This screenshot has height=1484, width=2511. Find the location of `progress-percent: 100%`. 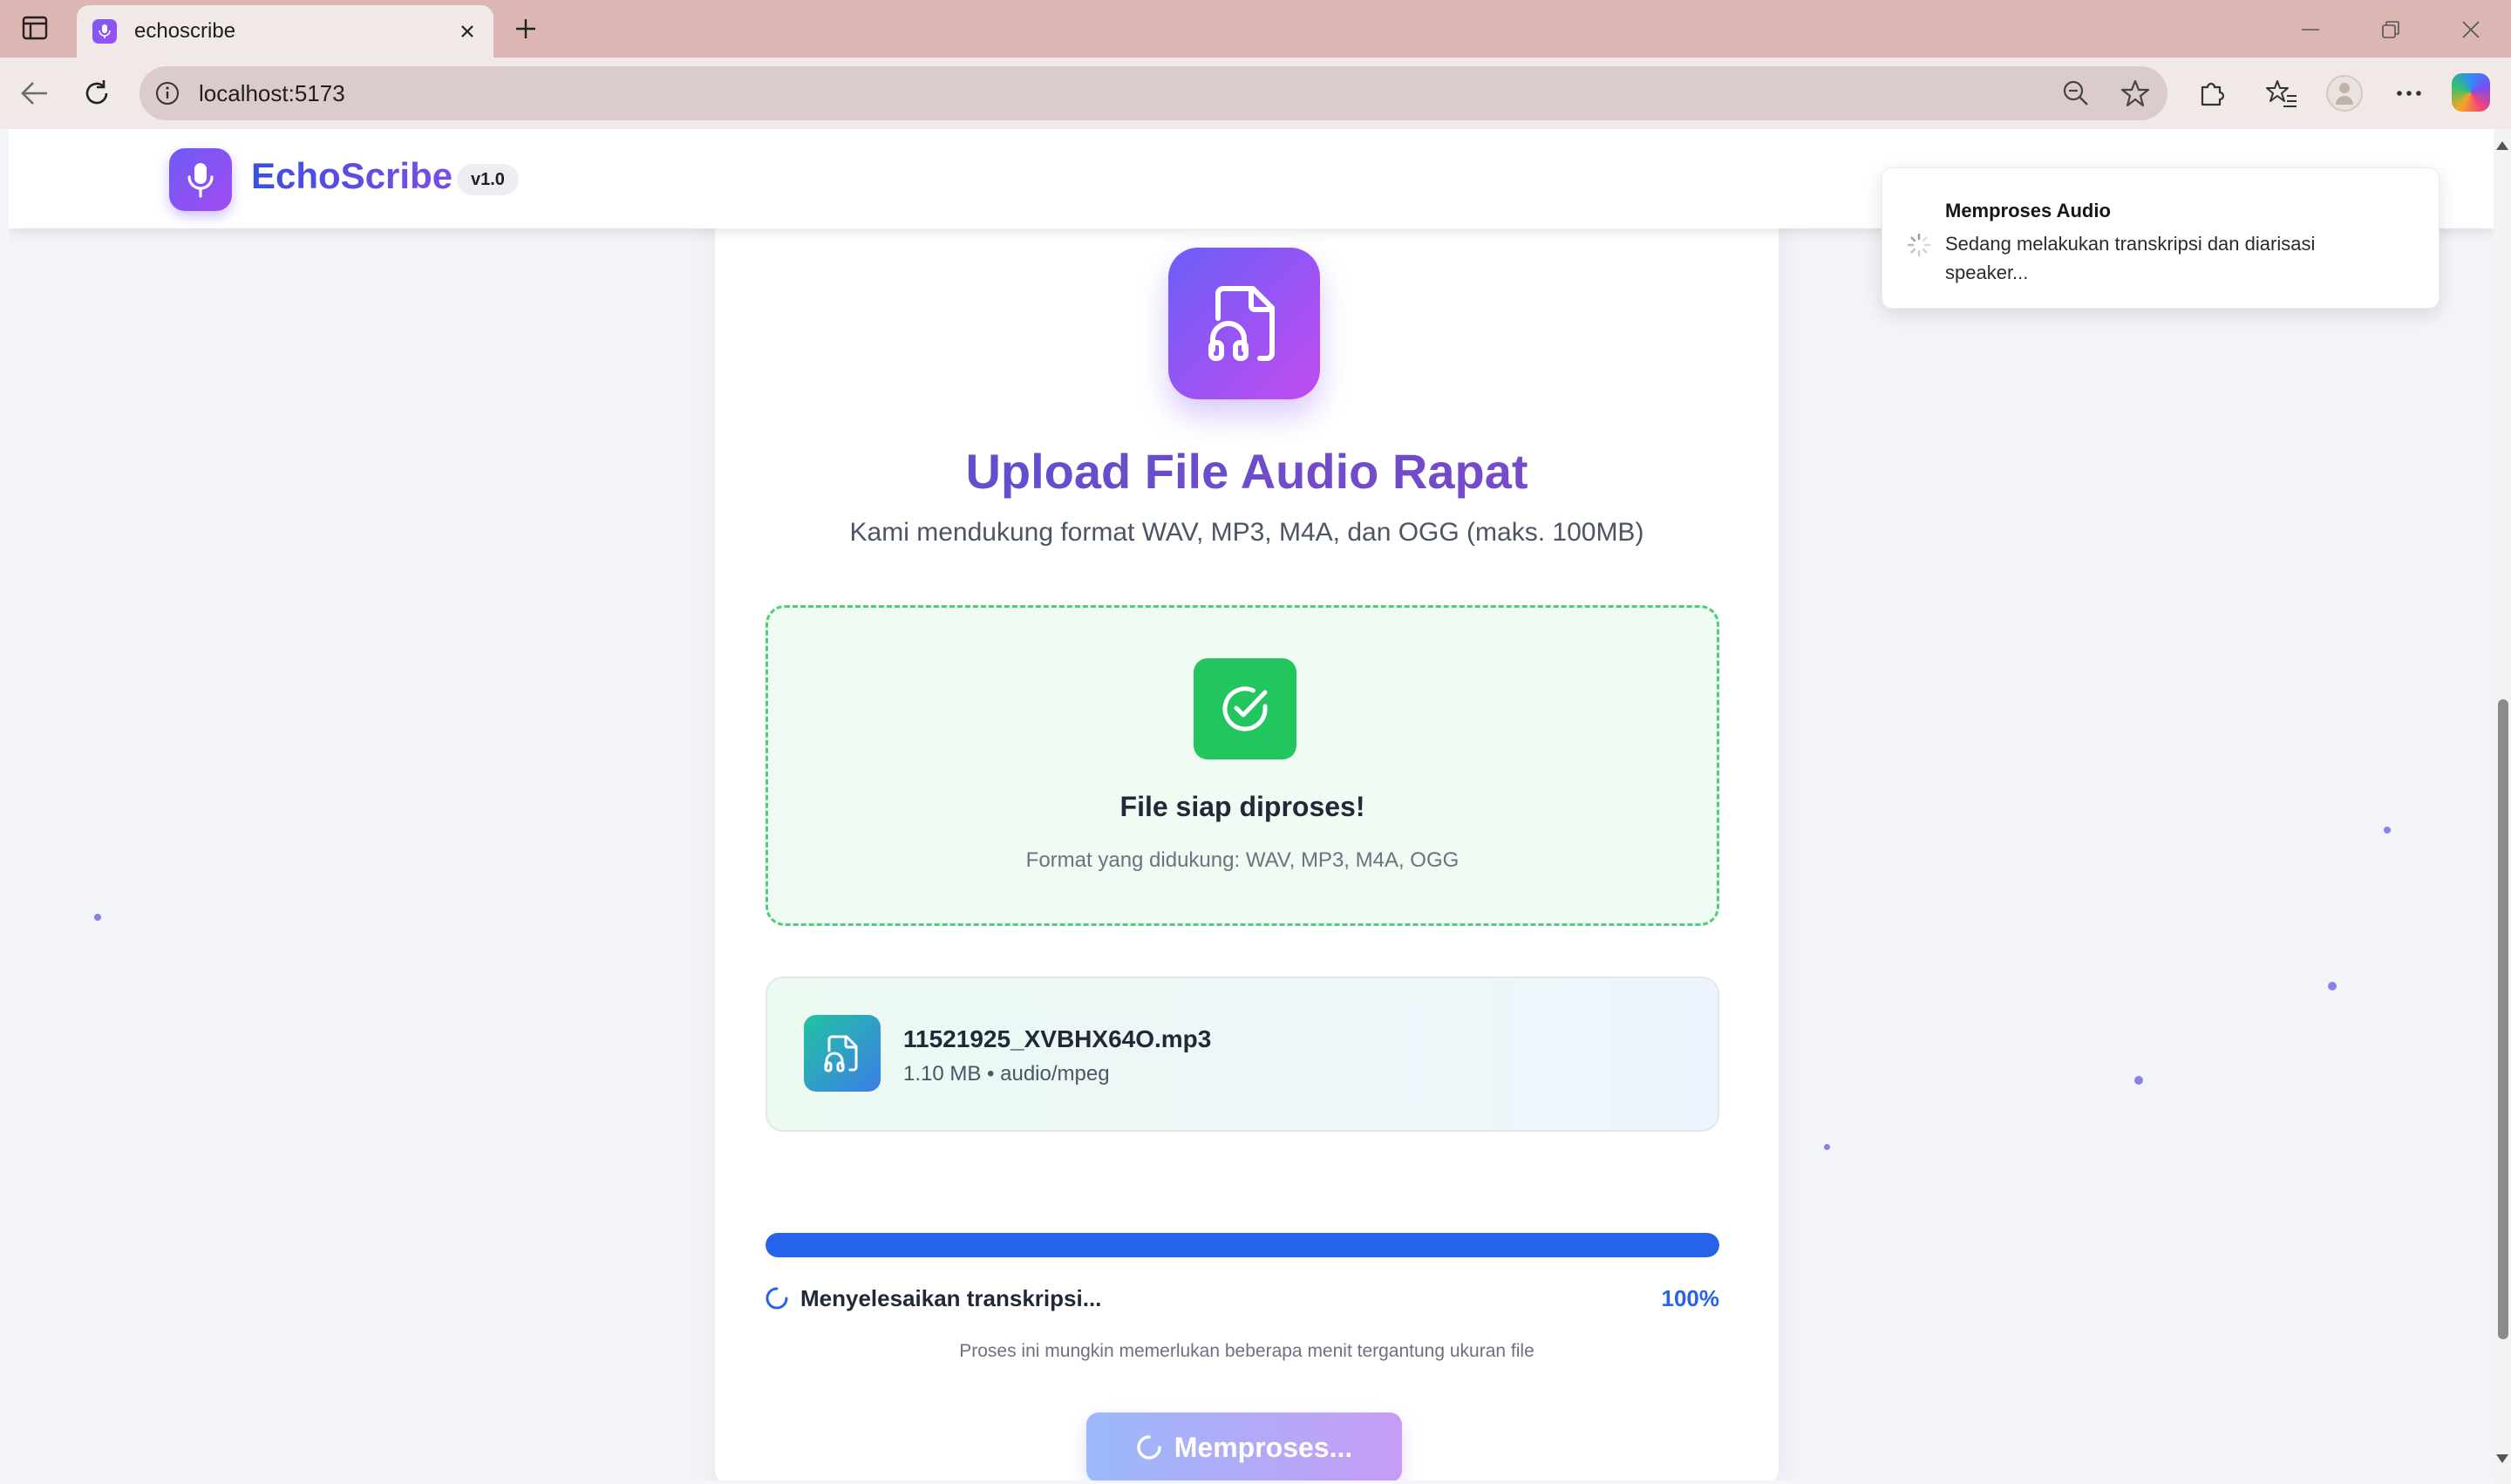

progress-percent: 100% is located at coordinates (1690, 1298).